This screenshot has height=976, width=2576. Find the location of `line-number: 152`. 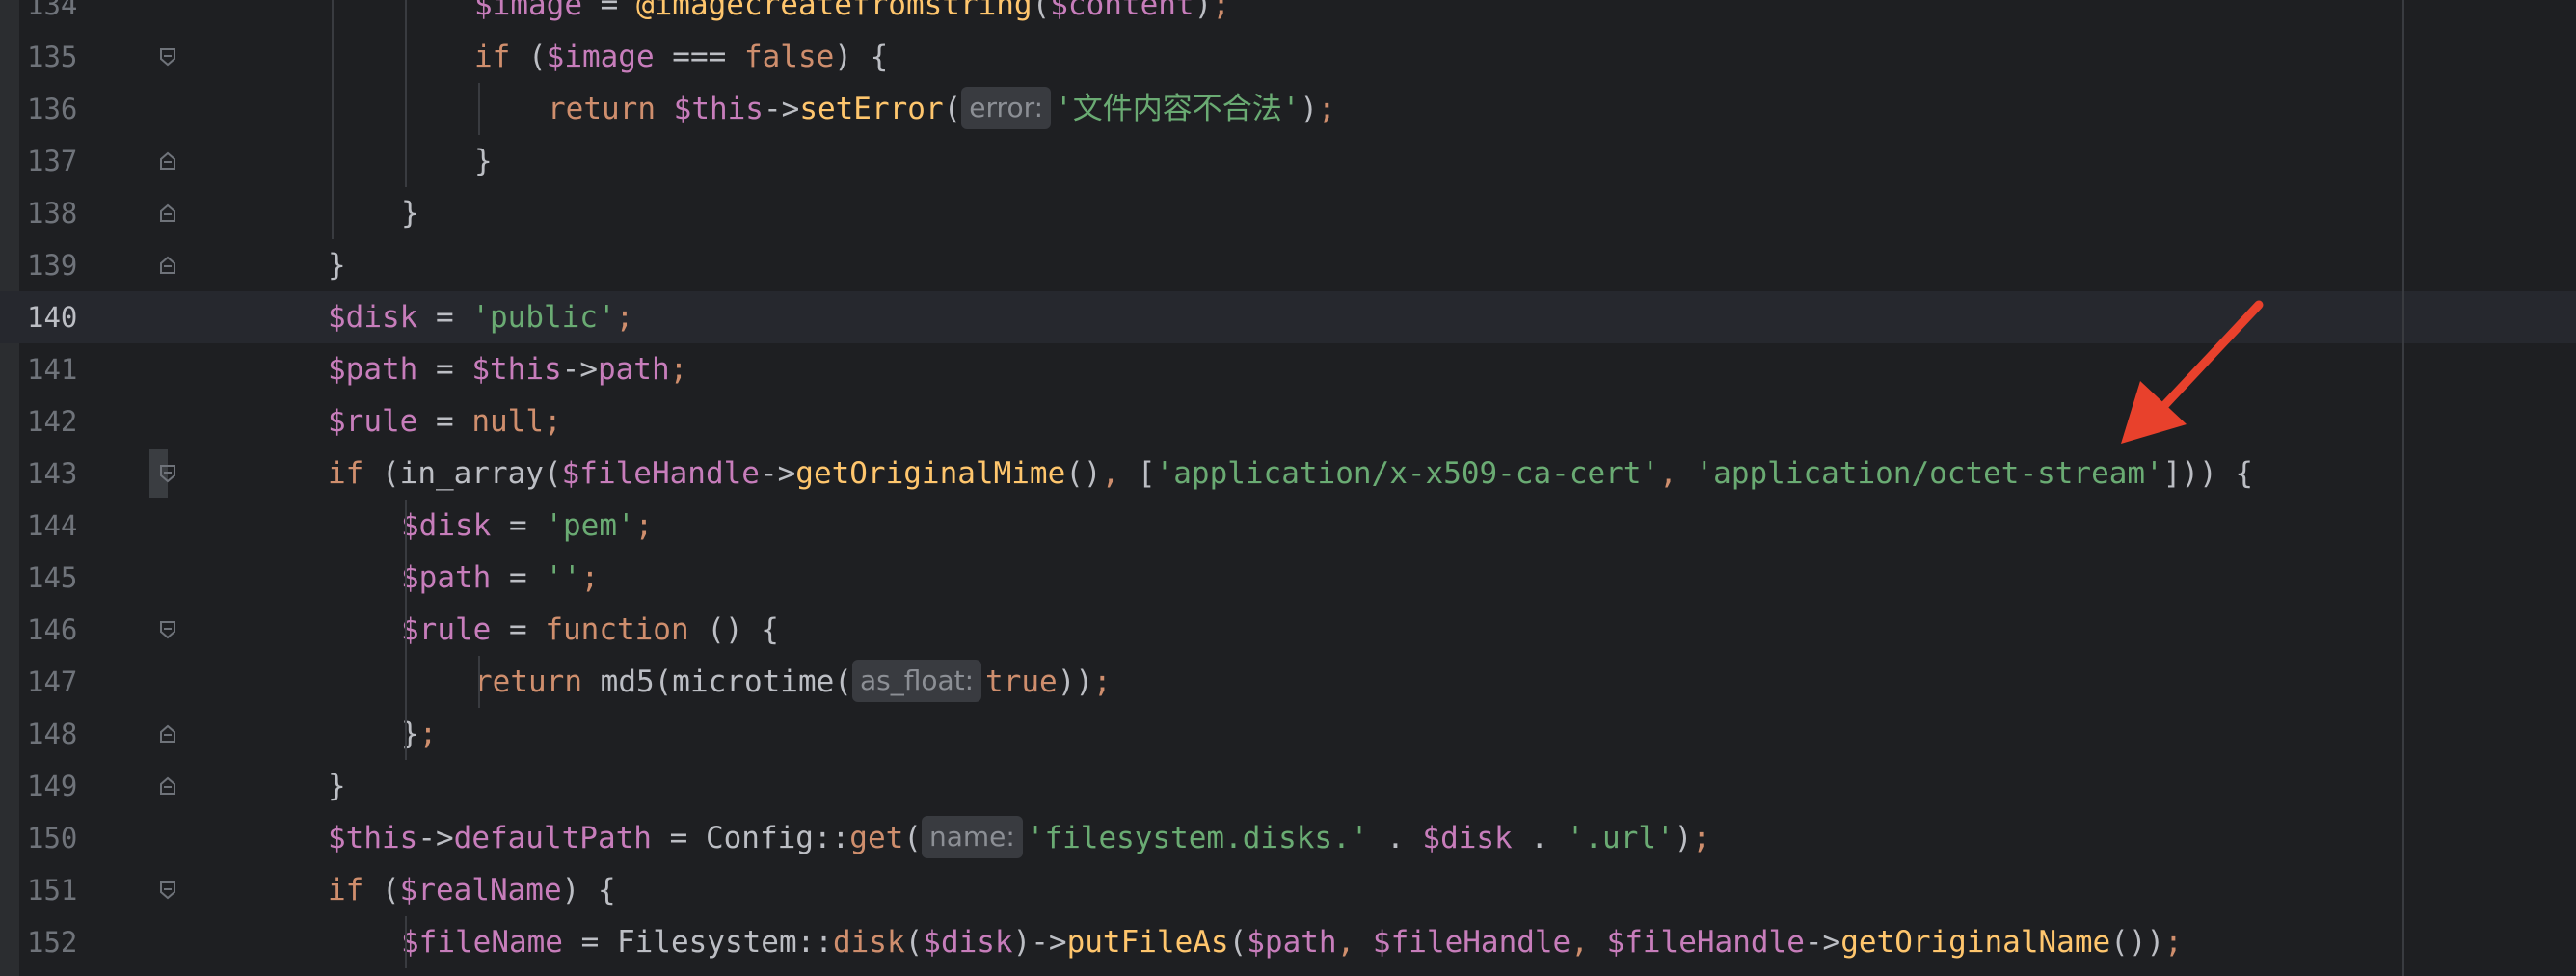

line-number: 152 is located at coordinates (52, 942).